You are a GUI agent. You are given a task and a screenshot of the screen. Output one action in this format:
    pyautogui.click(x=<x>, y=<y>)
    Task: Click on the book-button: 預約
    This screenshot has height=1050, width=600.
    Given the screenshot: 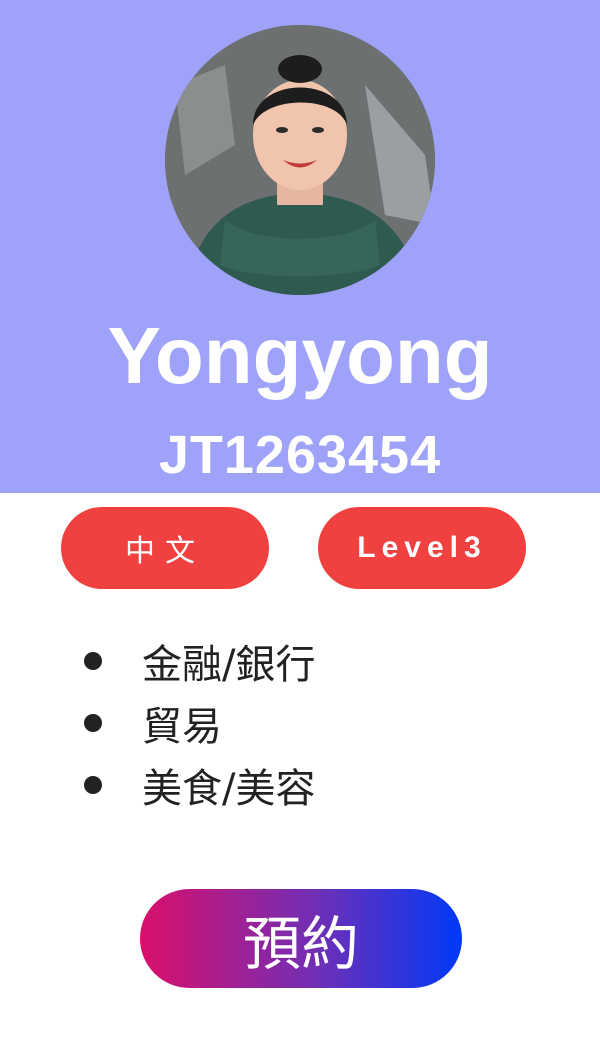 What is the action you would take?
    pyautogui.click(x=301, y=938)
    